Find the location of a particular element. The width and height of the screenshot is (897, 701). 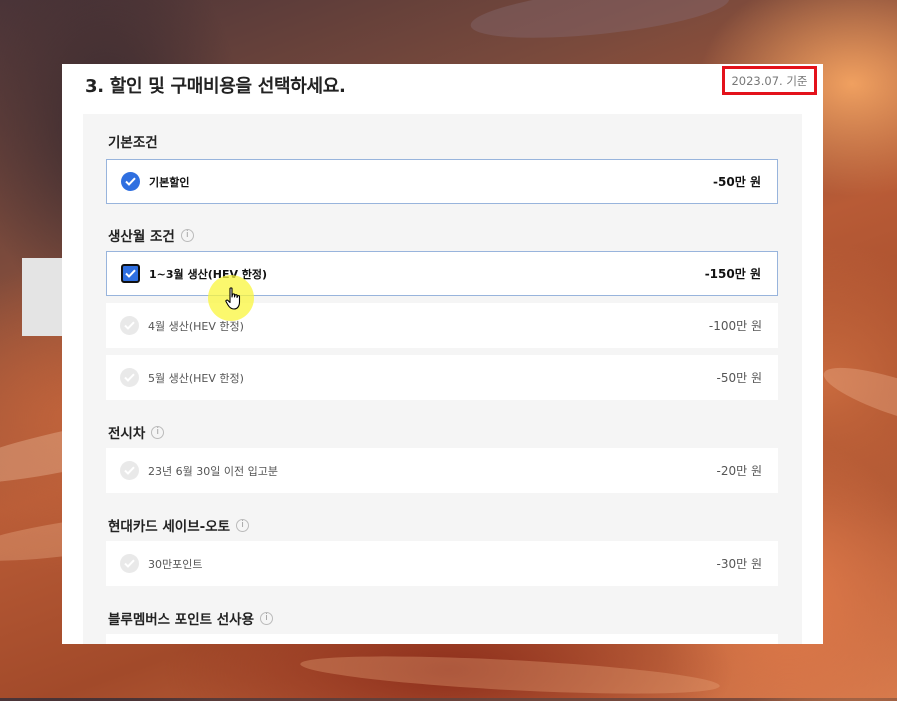

section-bluemembers-points: 블루멤버스 포인트 선사용 i is located at coordinates (191, 618).